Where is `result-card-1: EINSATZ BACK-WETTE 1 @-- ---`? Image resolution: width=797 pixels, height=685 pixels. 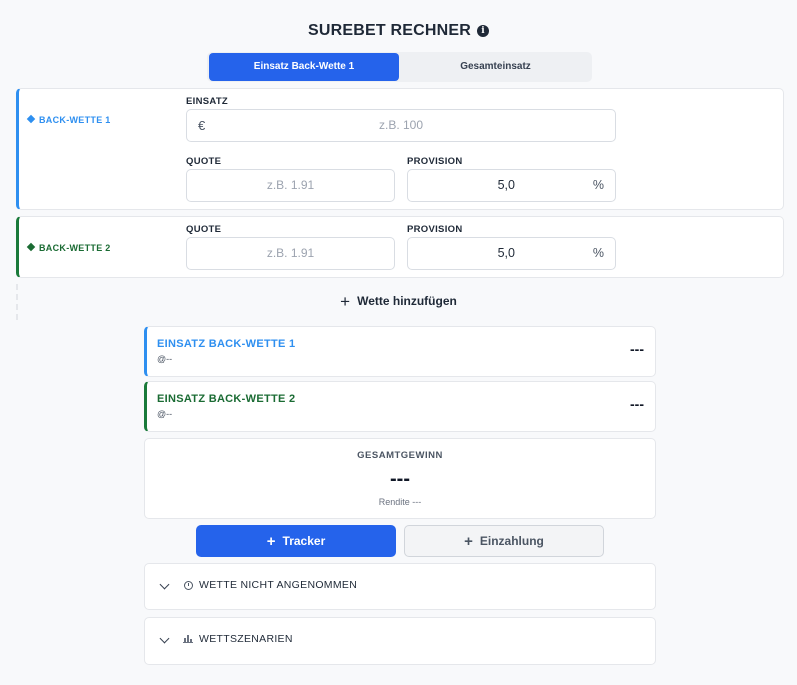 result-card-1: EINSATZ BACK-WETTE 1 @-- --- is located at coordinates (400, 351).